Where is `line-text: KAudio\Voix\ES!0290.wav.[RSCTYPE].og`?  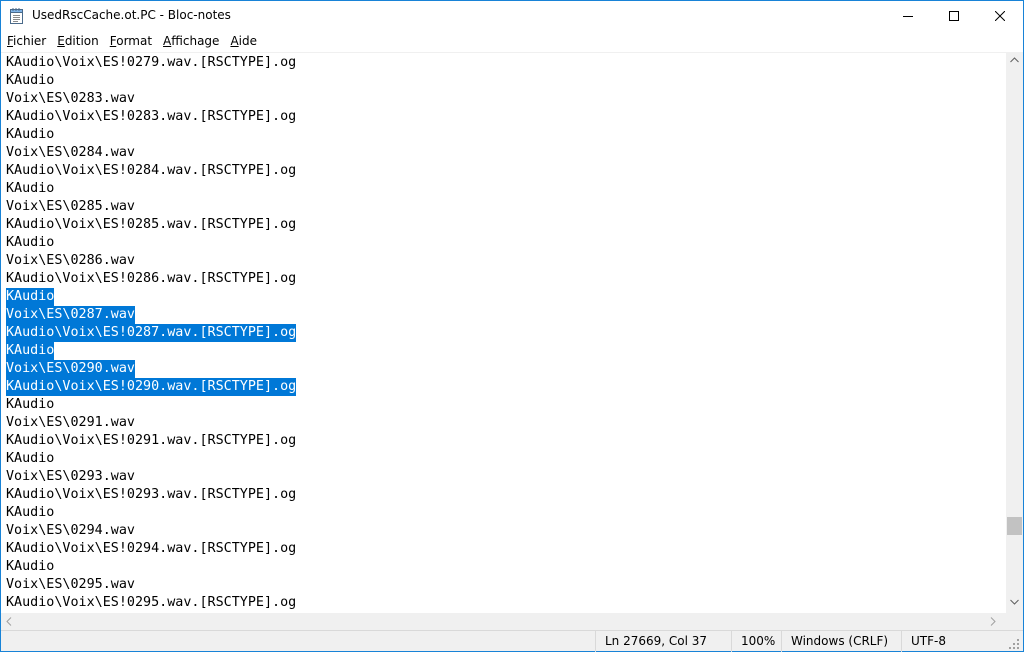
line-text: KAudio\Voix\ES!0290.wav.[RSCTYPE].og is located at coordinates (151, 387).